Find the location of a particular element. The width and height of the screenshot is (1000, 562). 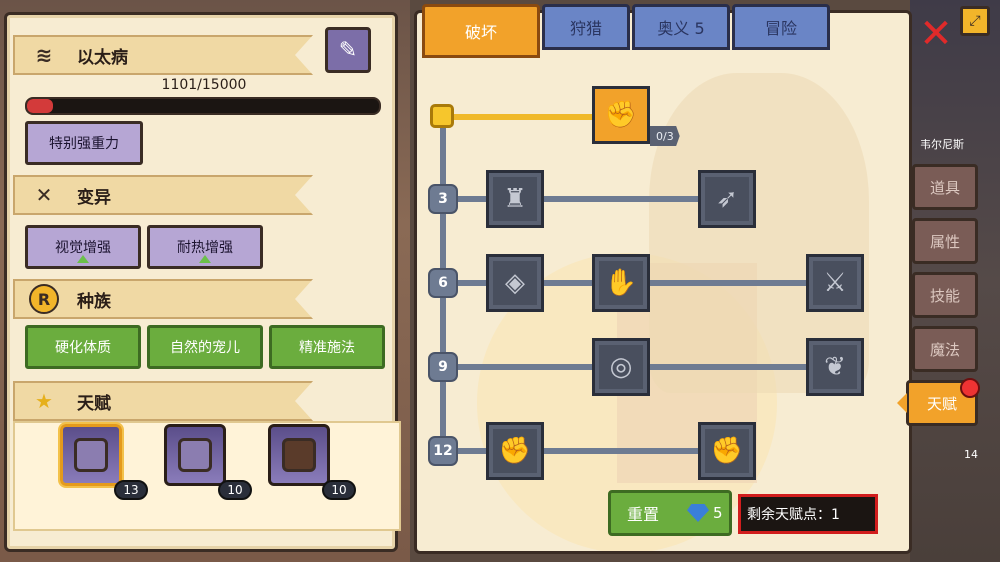

skill-sword-blood: ⚔ is located at coordinates (835, 283).